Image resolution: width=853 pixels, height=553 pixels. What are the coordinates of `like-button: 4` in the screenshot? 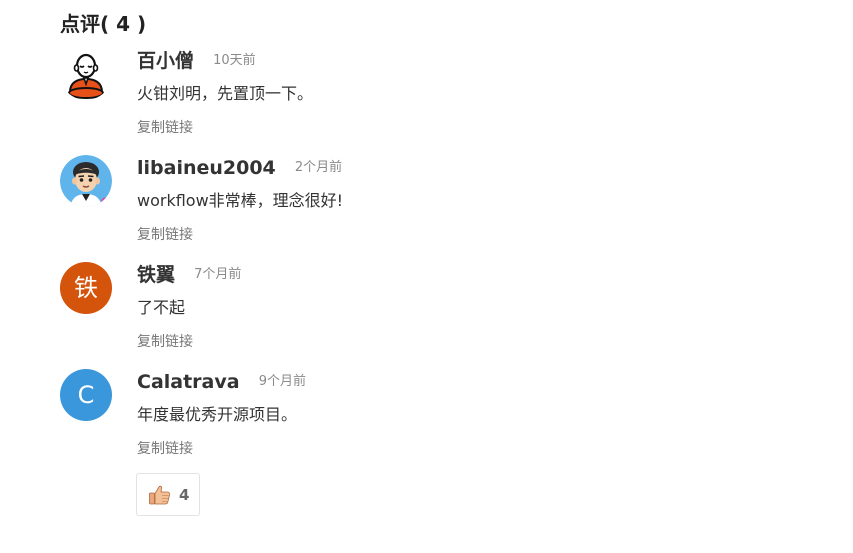 It's located at (168, 494).